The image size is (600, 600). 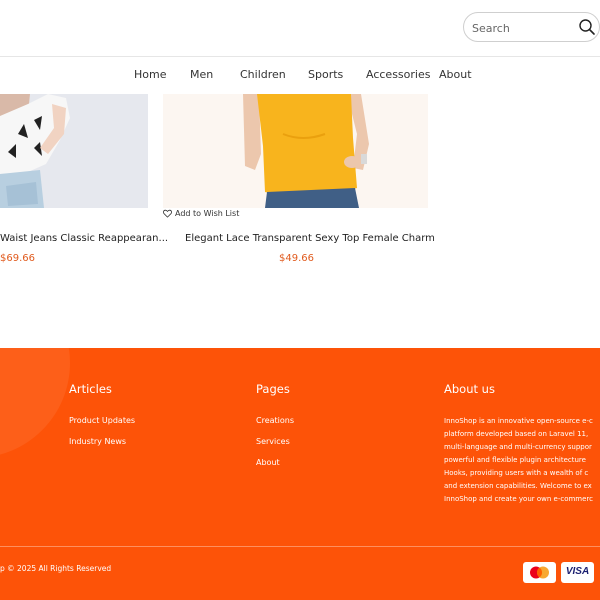 I want to click on footer-link-industry-news: Industry News, so click(x=97, y=441).